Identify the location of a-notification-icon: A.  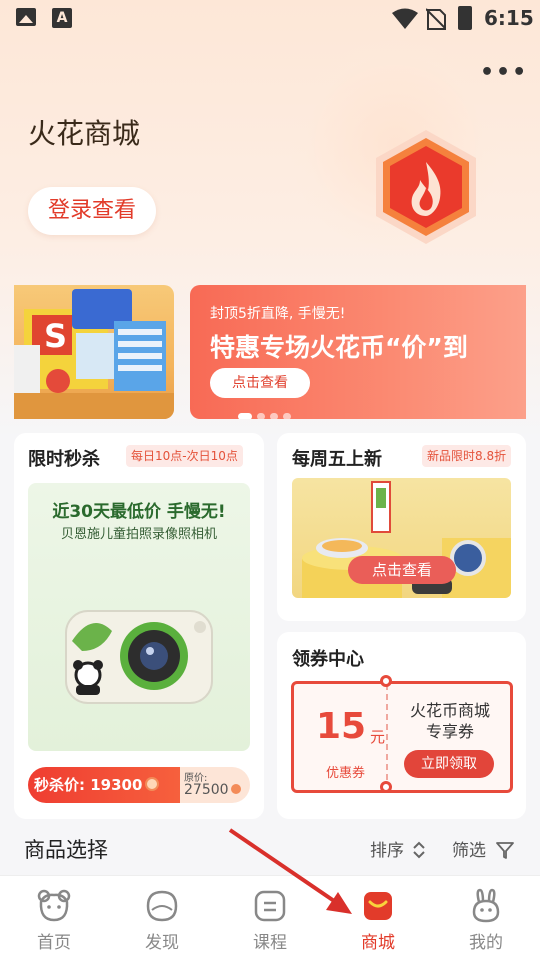
(62, 18).